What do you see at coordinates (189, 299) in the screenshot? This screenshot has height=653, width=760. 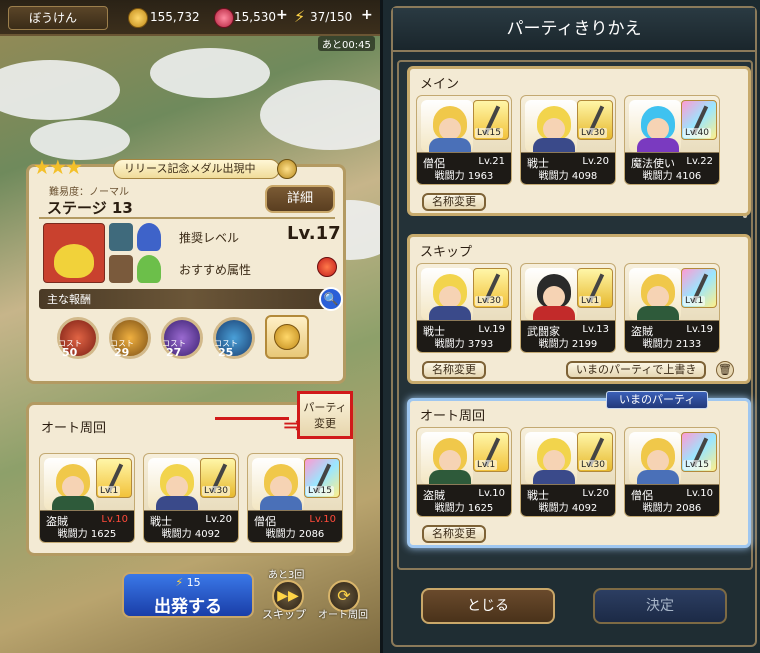 I see `rewards-header: 主な報酬` at bounding box center [189, 299].